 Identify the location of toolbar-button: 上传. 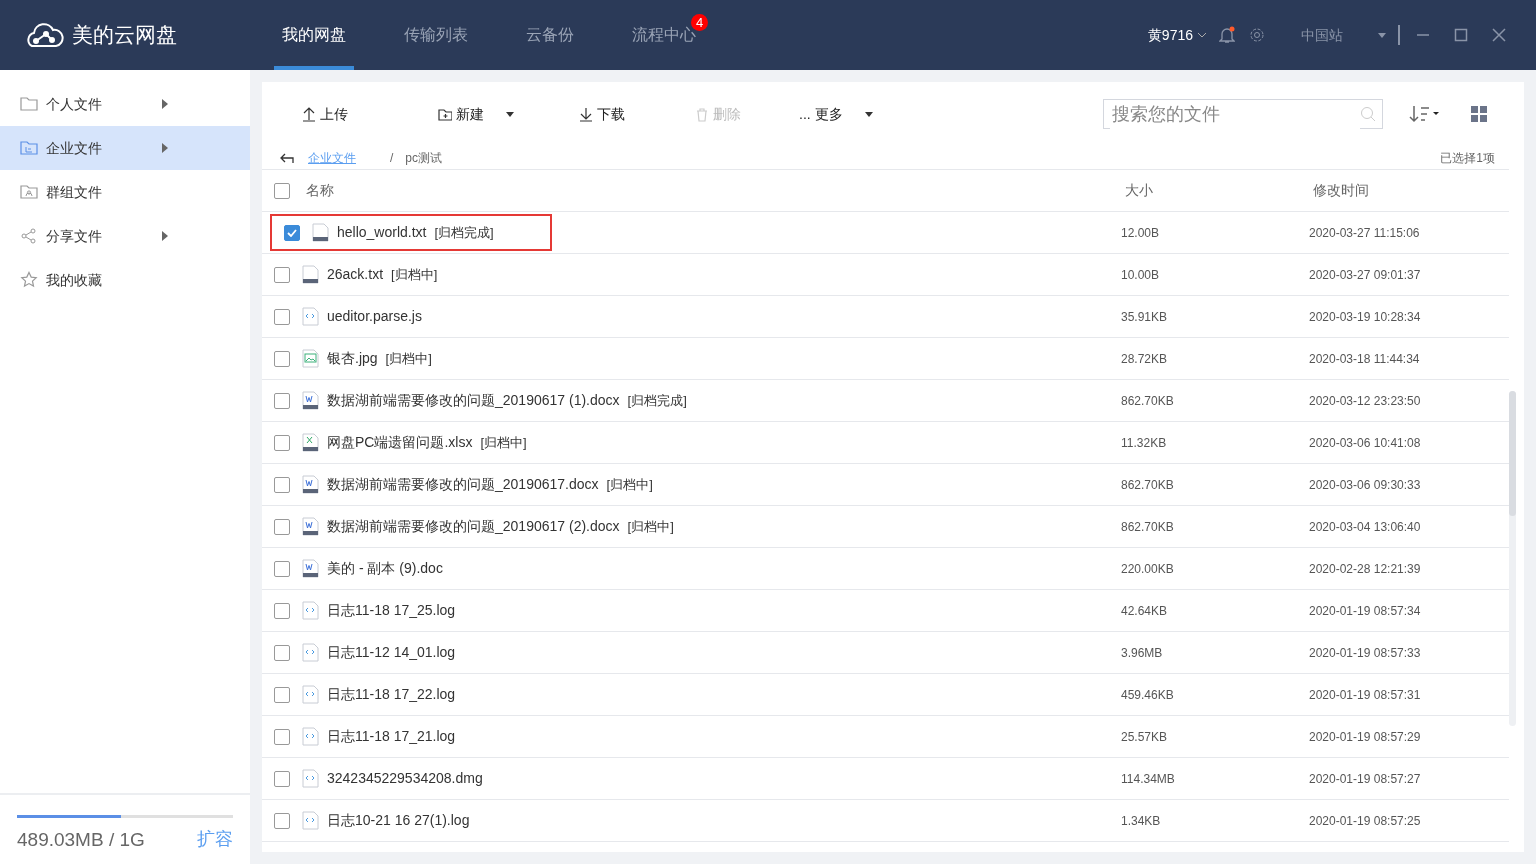
(325, 114).